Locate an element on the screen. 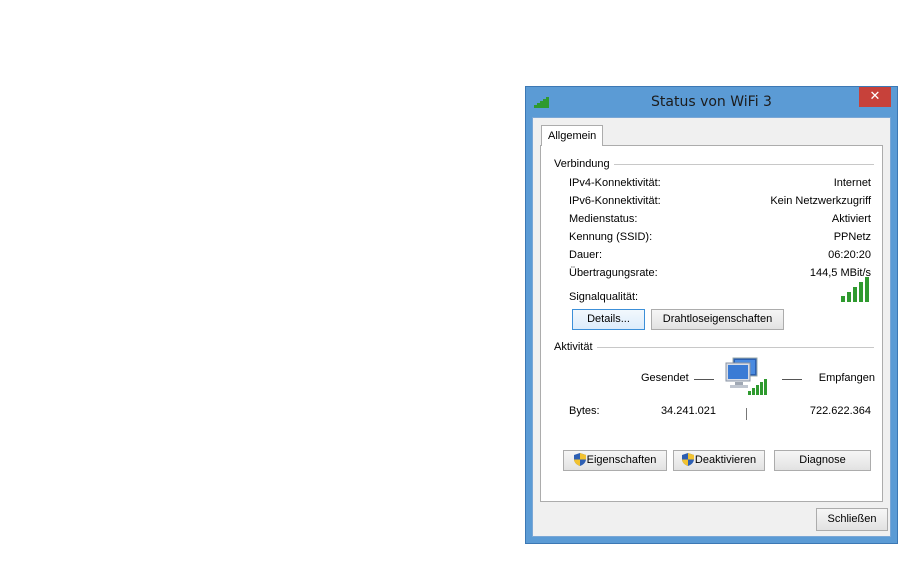  received-line is located at coordinates (792, 379).